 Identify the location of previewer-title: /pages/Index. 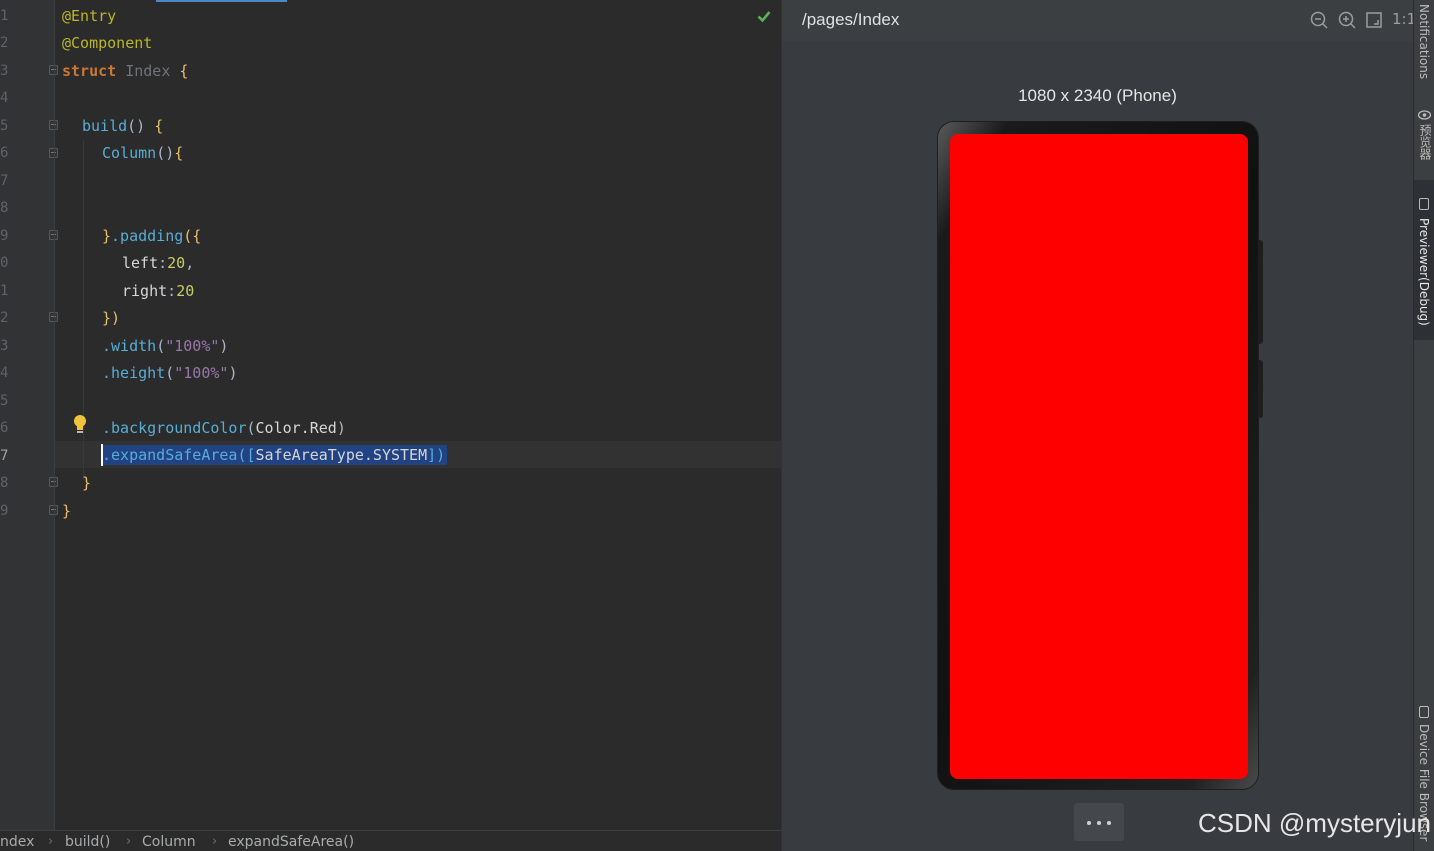
(851, 19).